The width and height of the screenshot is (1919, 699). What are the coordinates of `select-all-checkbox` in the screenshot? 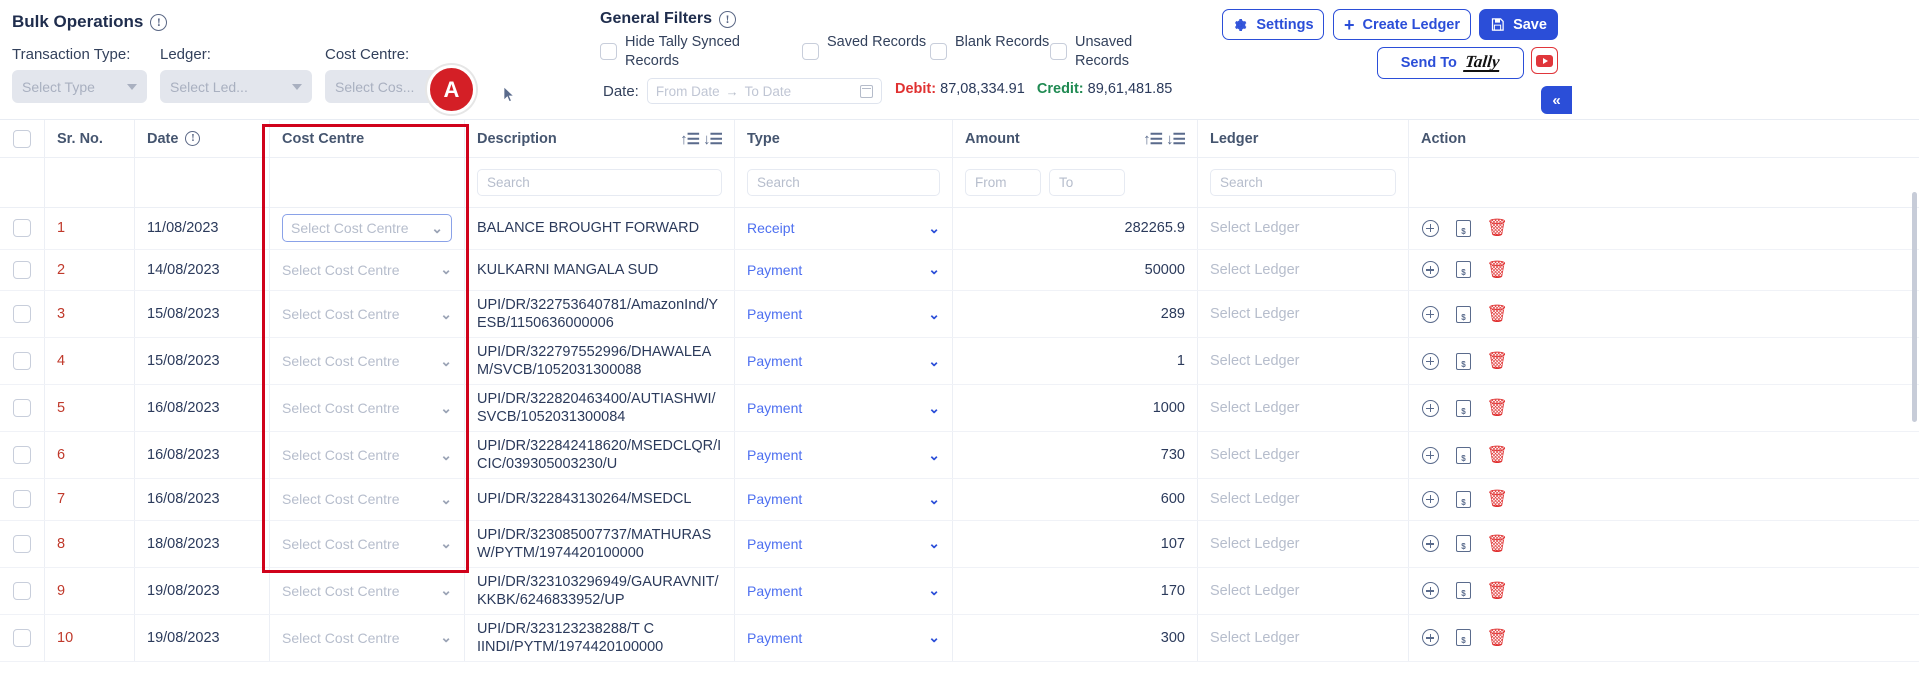 It's located at (22, 138).